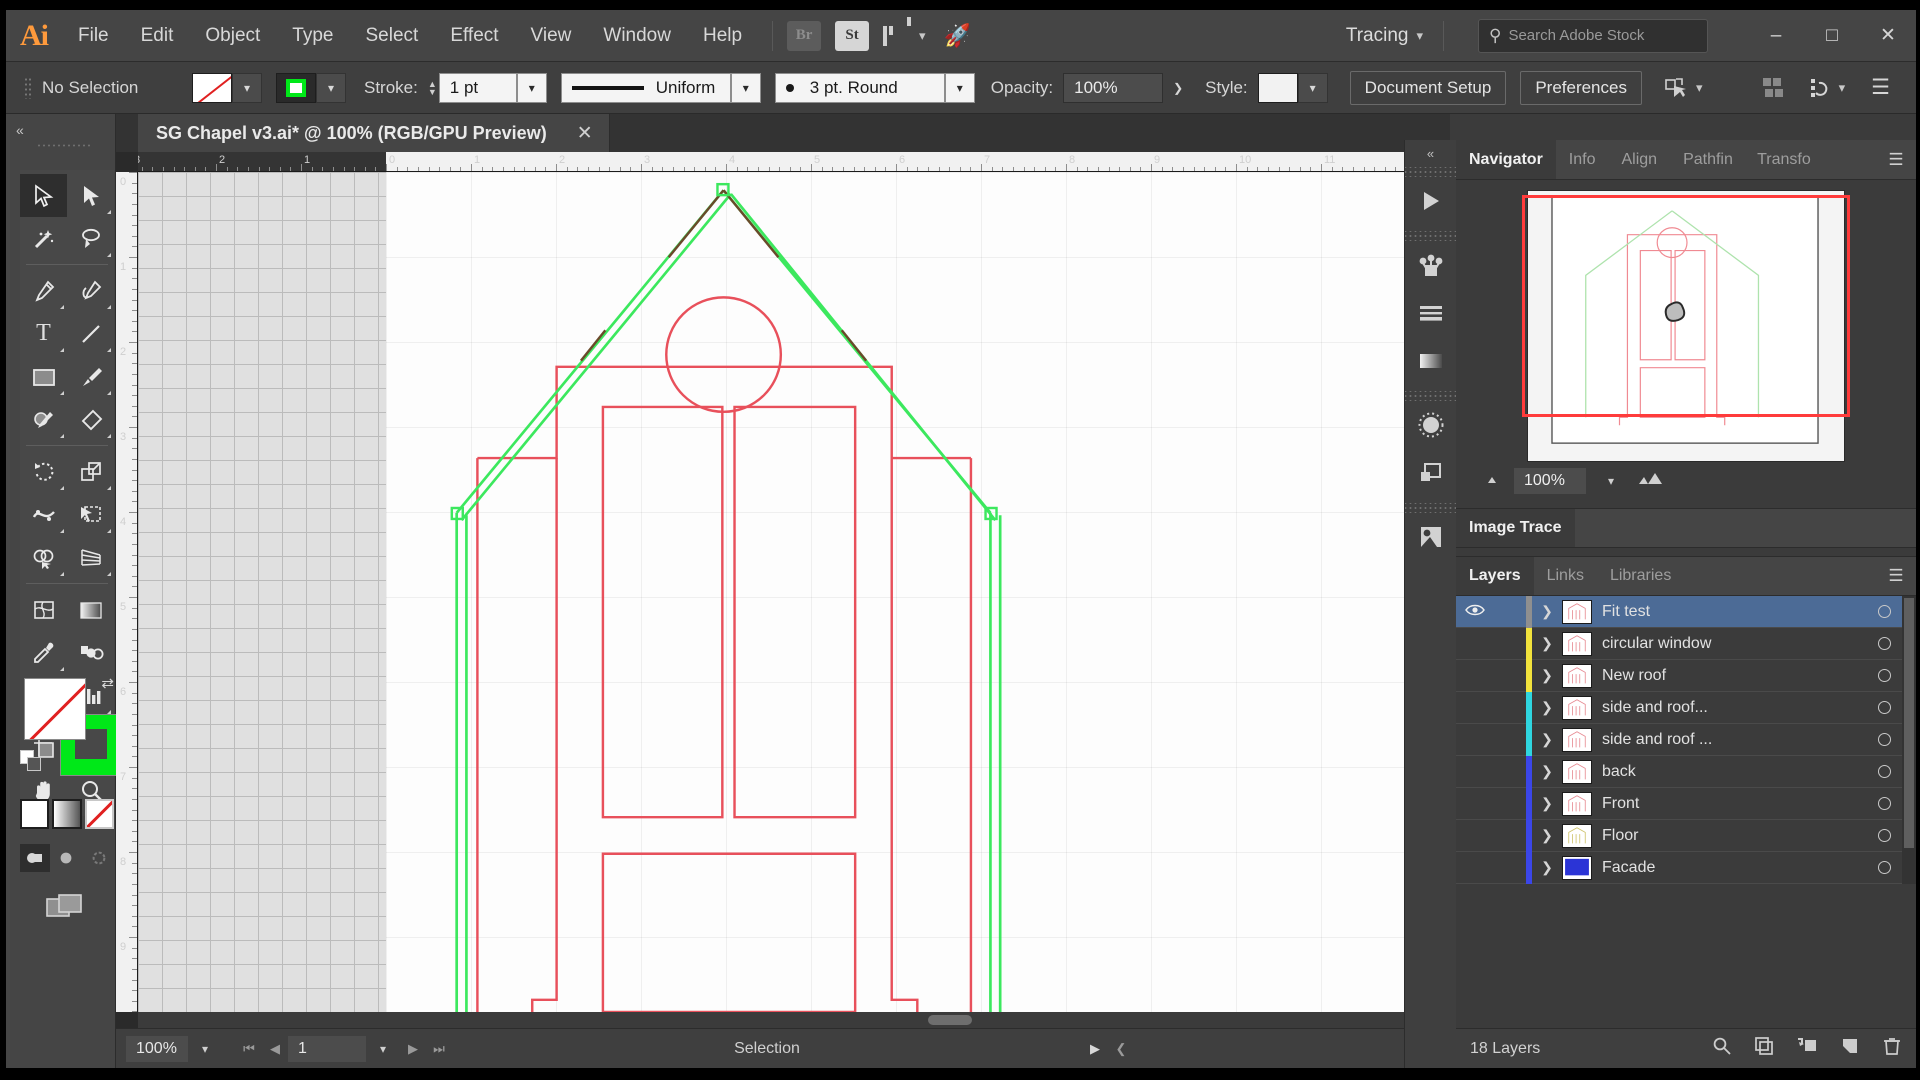 The width and height of the screenshot is (1920, 1080). Describe the element at coordinates (585, 133) in the screenshot. I see `close-document-icon: ✕` at that location.